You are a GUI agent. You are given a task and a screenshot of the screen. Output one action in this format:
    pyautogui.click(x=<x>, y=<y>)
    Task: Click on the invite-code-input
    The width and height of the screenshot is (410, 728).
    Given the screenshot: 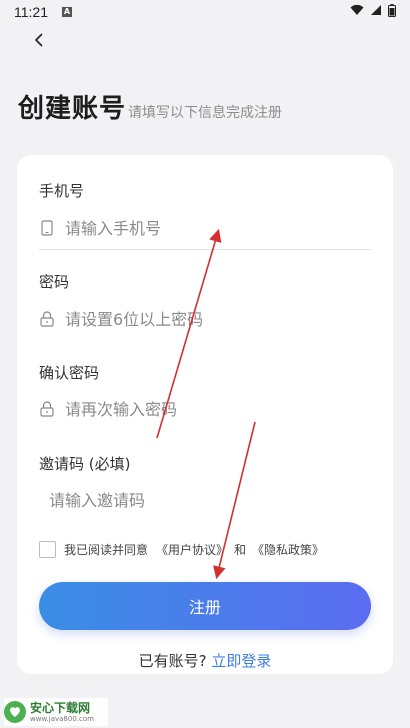 What is the action you would take?
    pyautogui.click(x=194, y=500)
    